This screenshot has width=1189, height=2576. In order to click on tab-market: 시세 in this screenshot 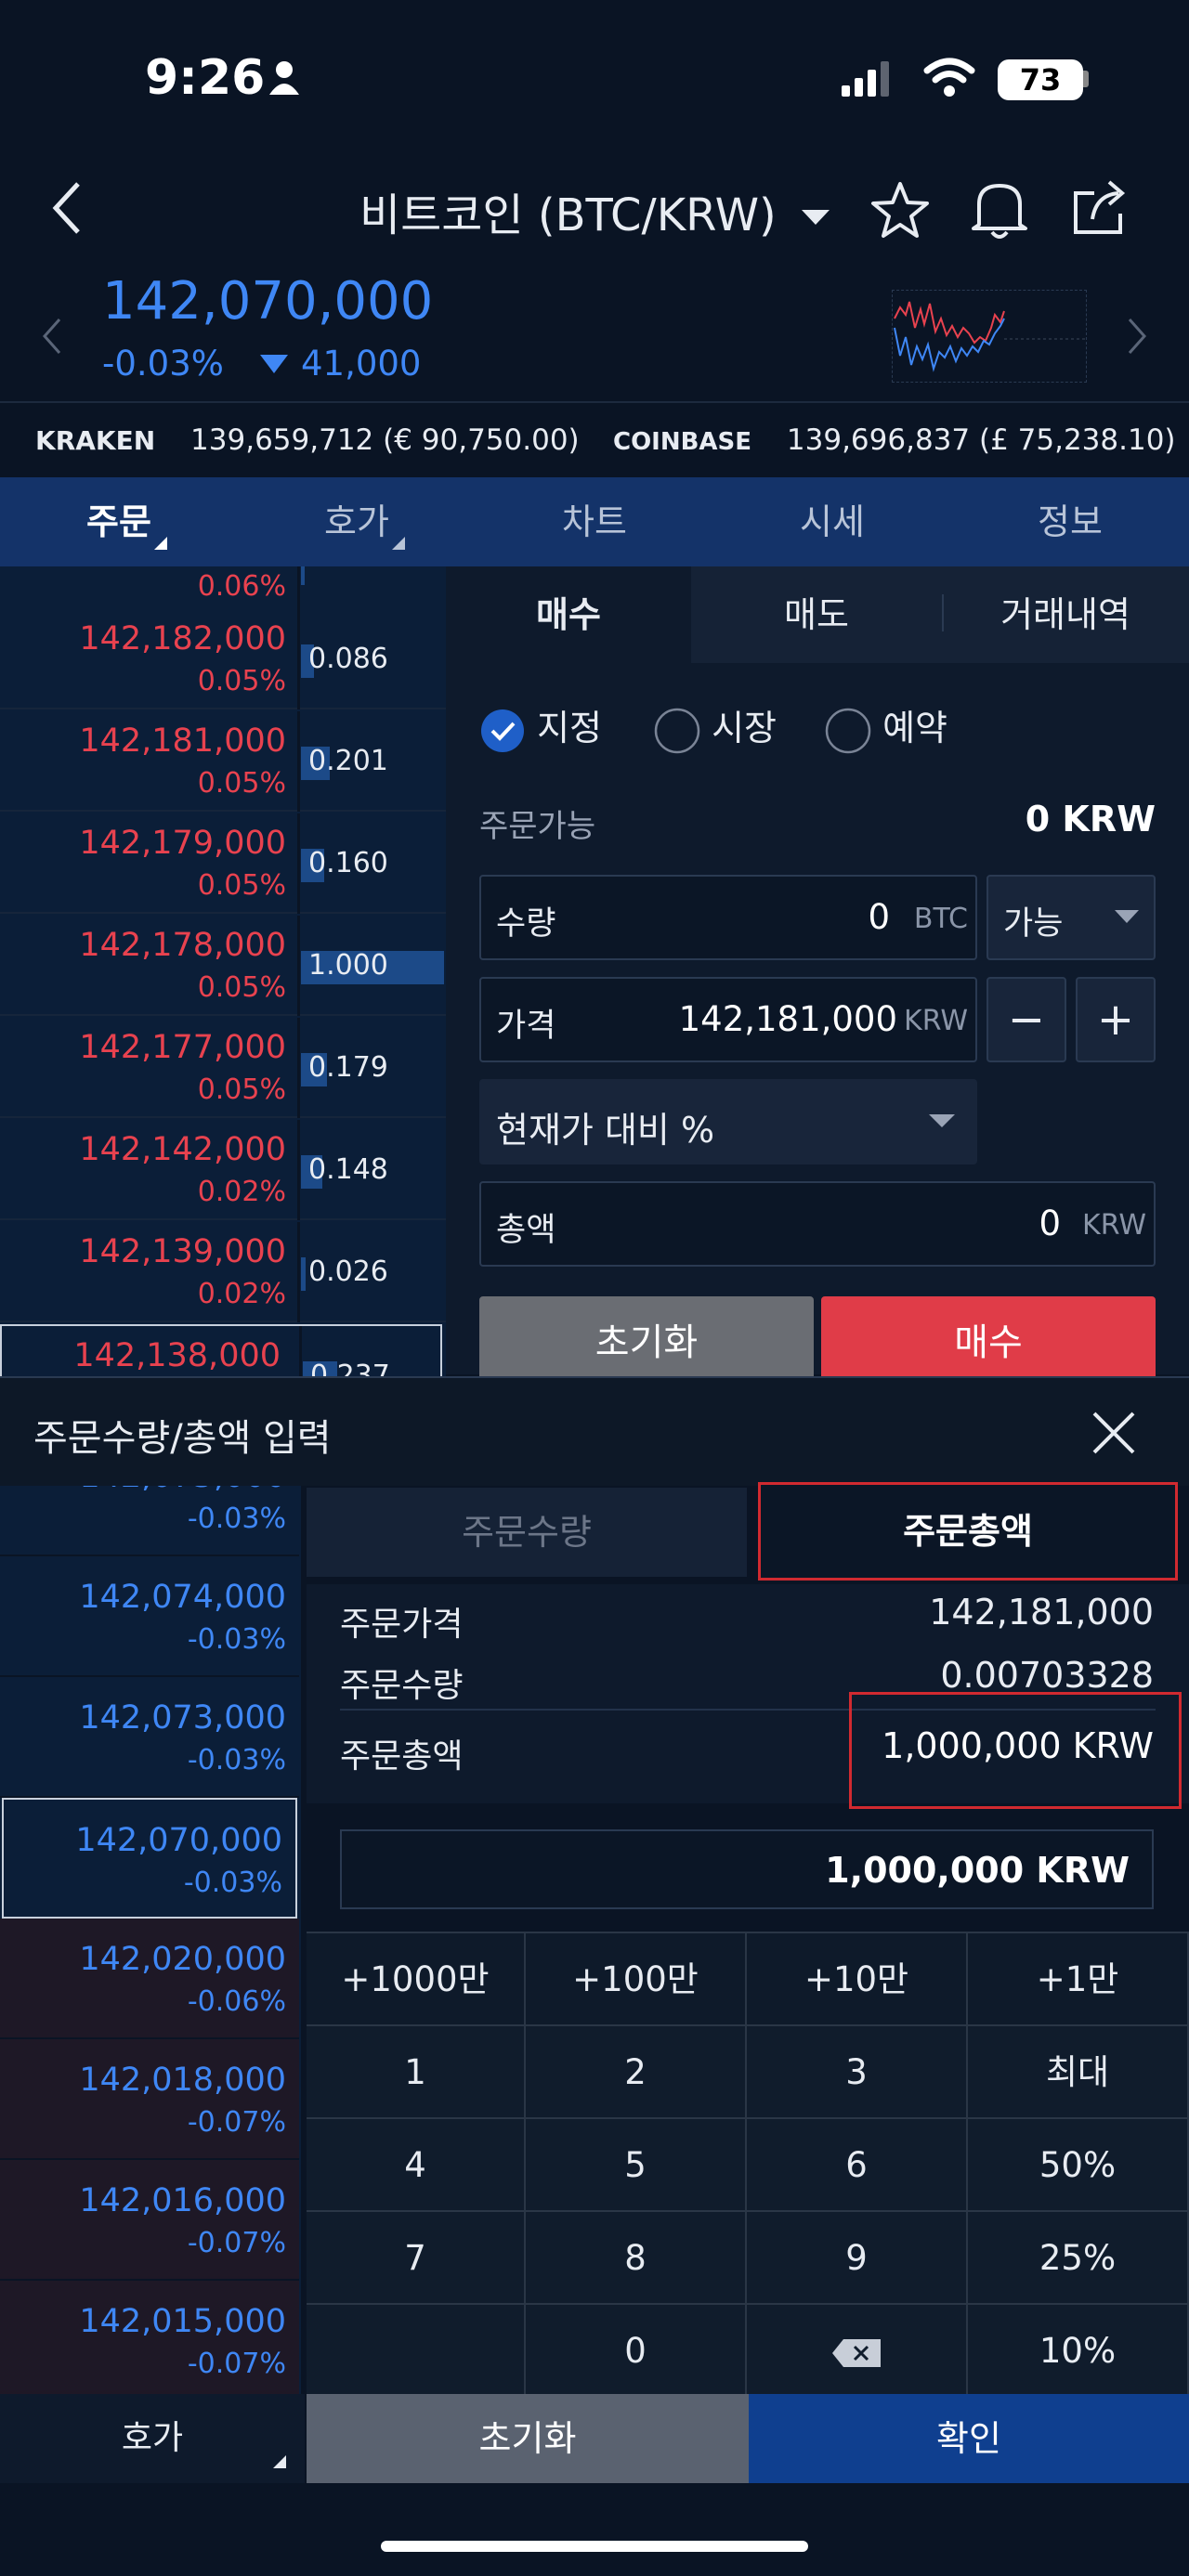, I will do `click(832, 521)`.